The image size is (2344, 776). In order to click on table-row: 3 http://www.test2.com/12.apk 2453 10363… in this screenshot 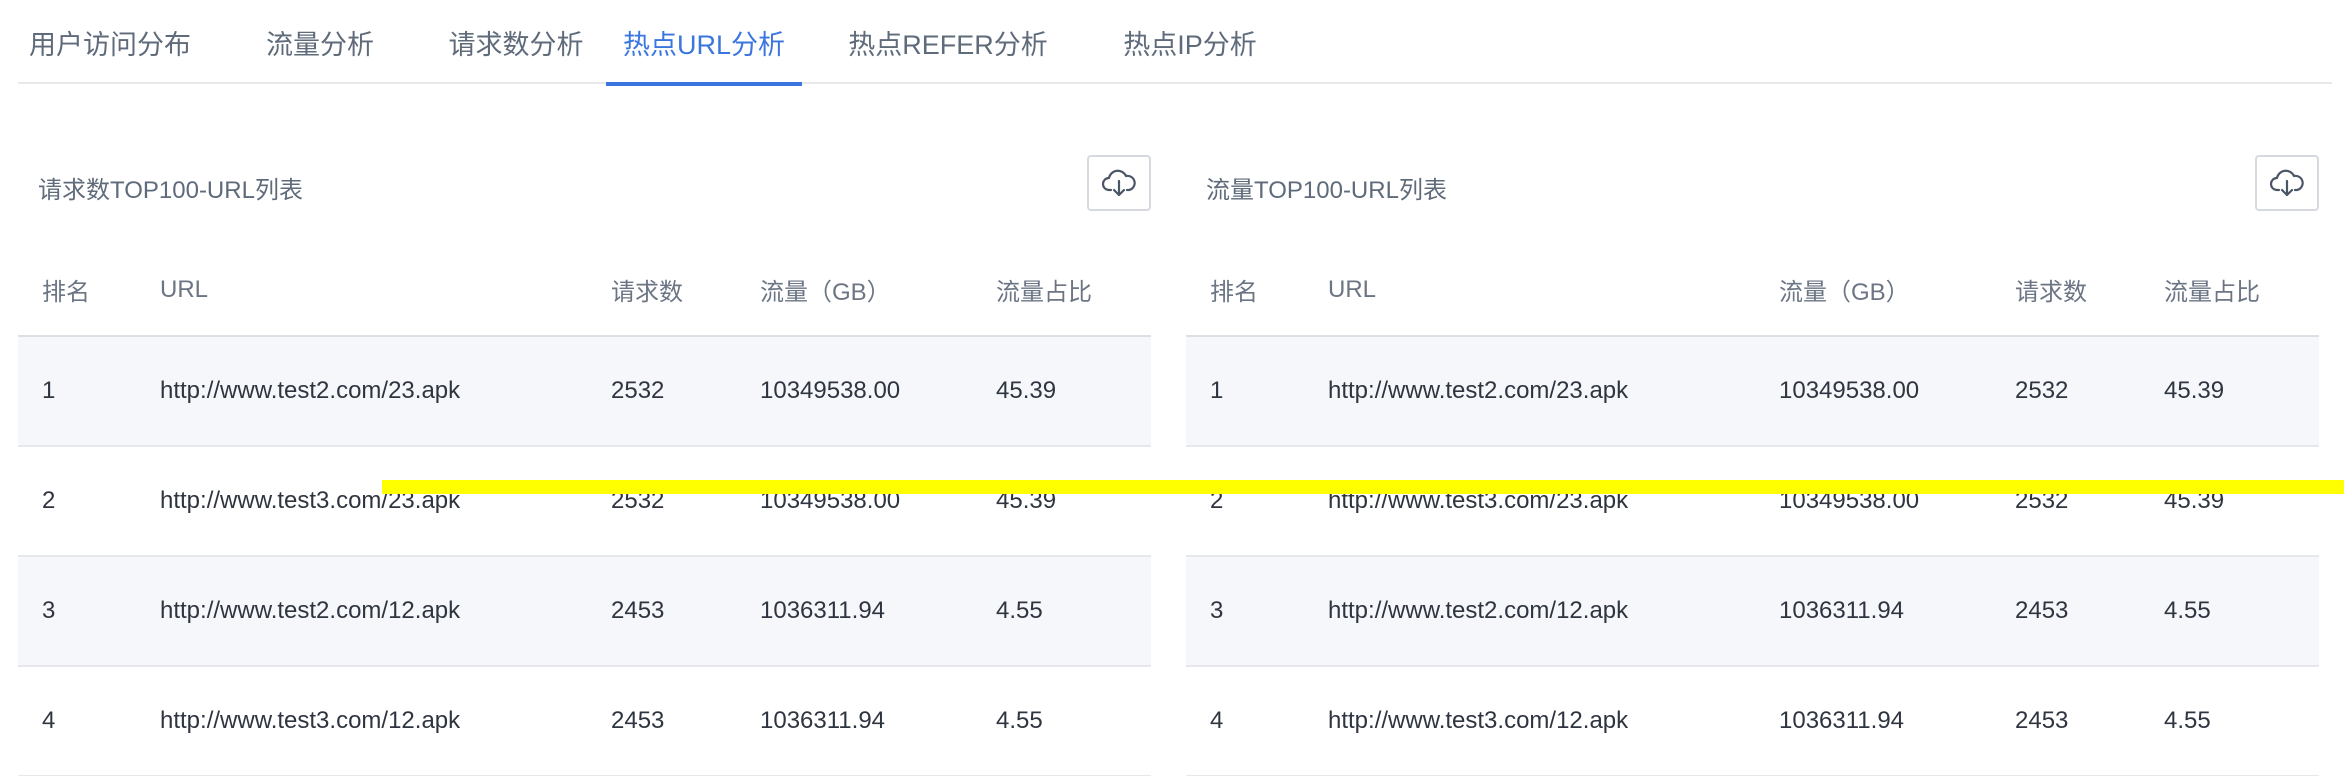, I will do `click(584, 611)`.